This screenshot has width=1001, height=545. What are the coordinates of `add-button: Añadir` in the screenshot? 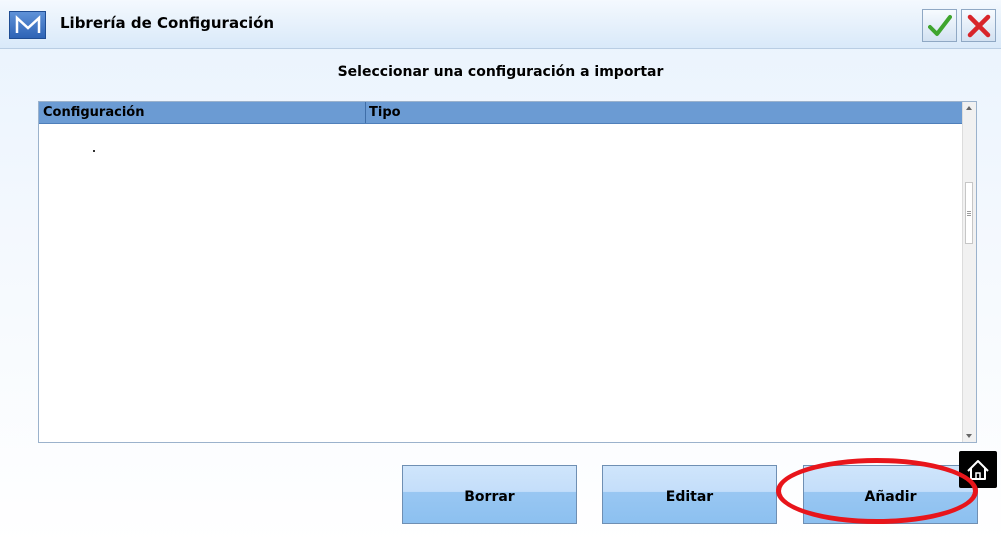 It's located at (890, 494).